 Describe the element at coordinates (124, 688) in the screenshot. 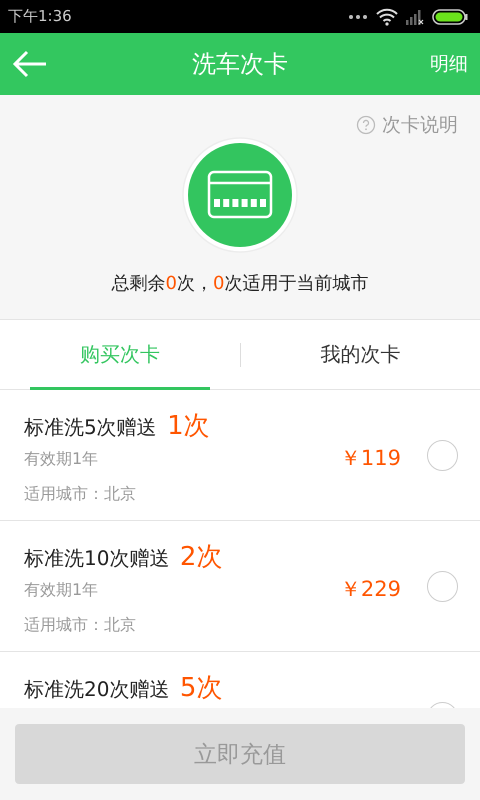

I see `card-title: 标准洗20次赠送 5次` at that location.